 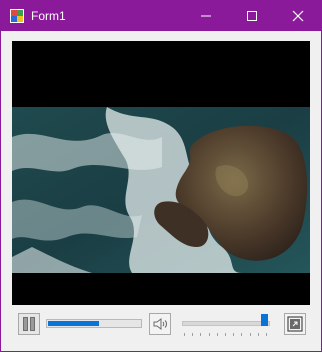 I want to click on window-title: Form1, so click(x=48, y=16).